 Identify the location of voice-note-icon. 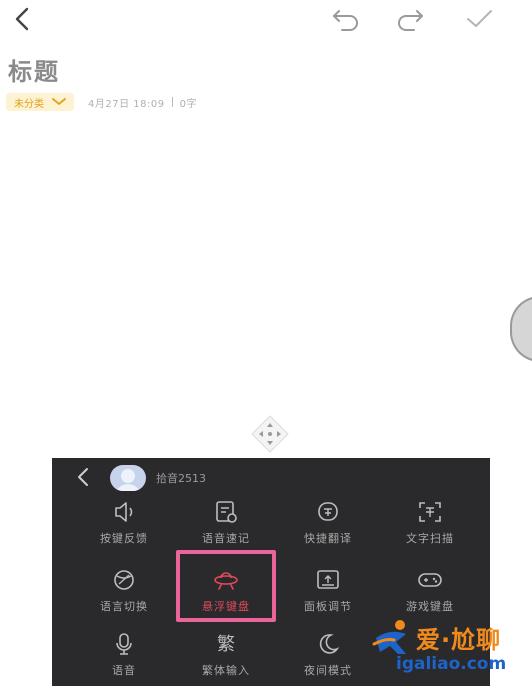
(226, 512).